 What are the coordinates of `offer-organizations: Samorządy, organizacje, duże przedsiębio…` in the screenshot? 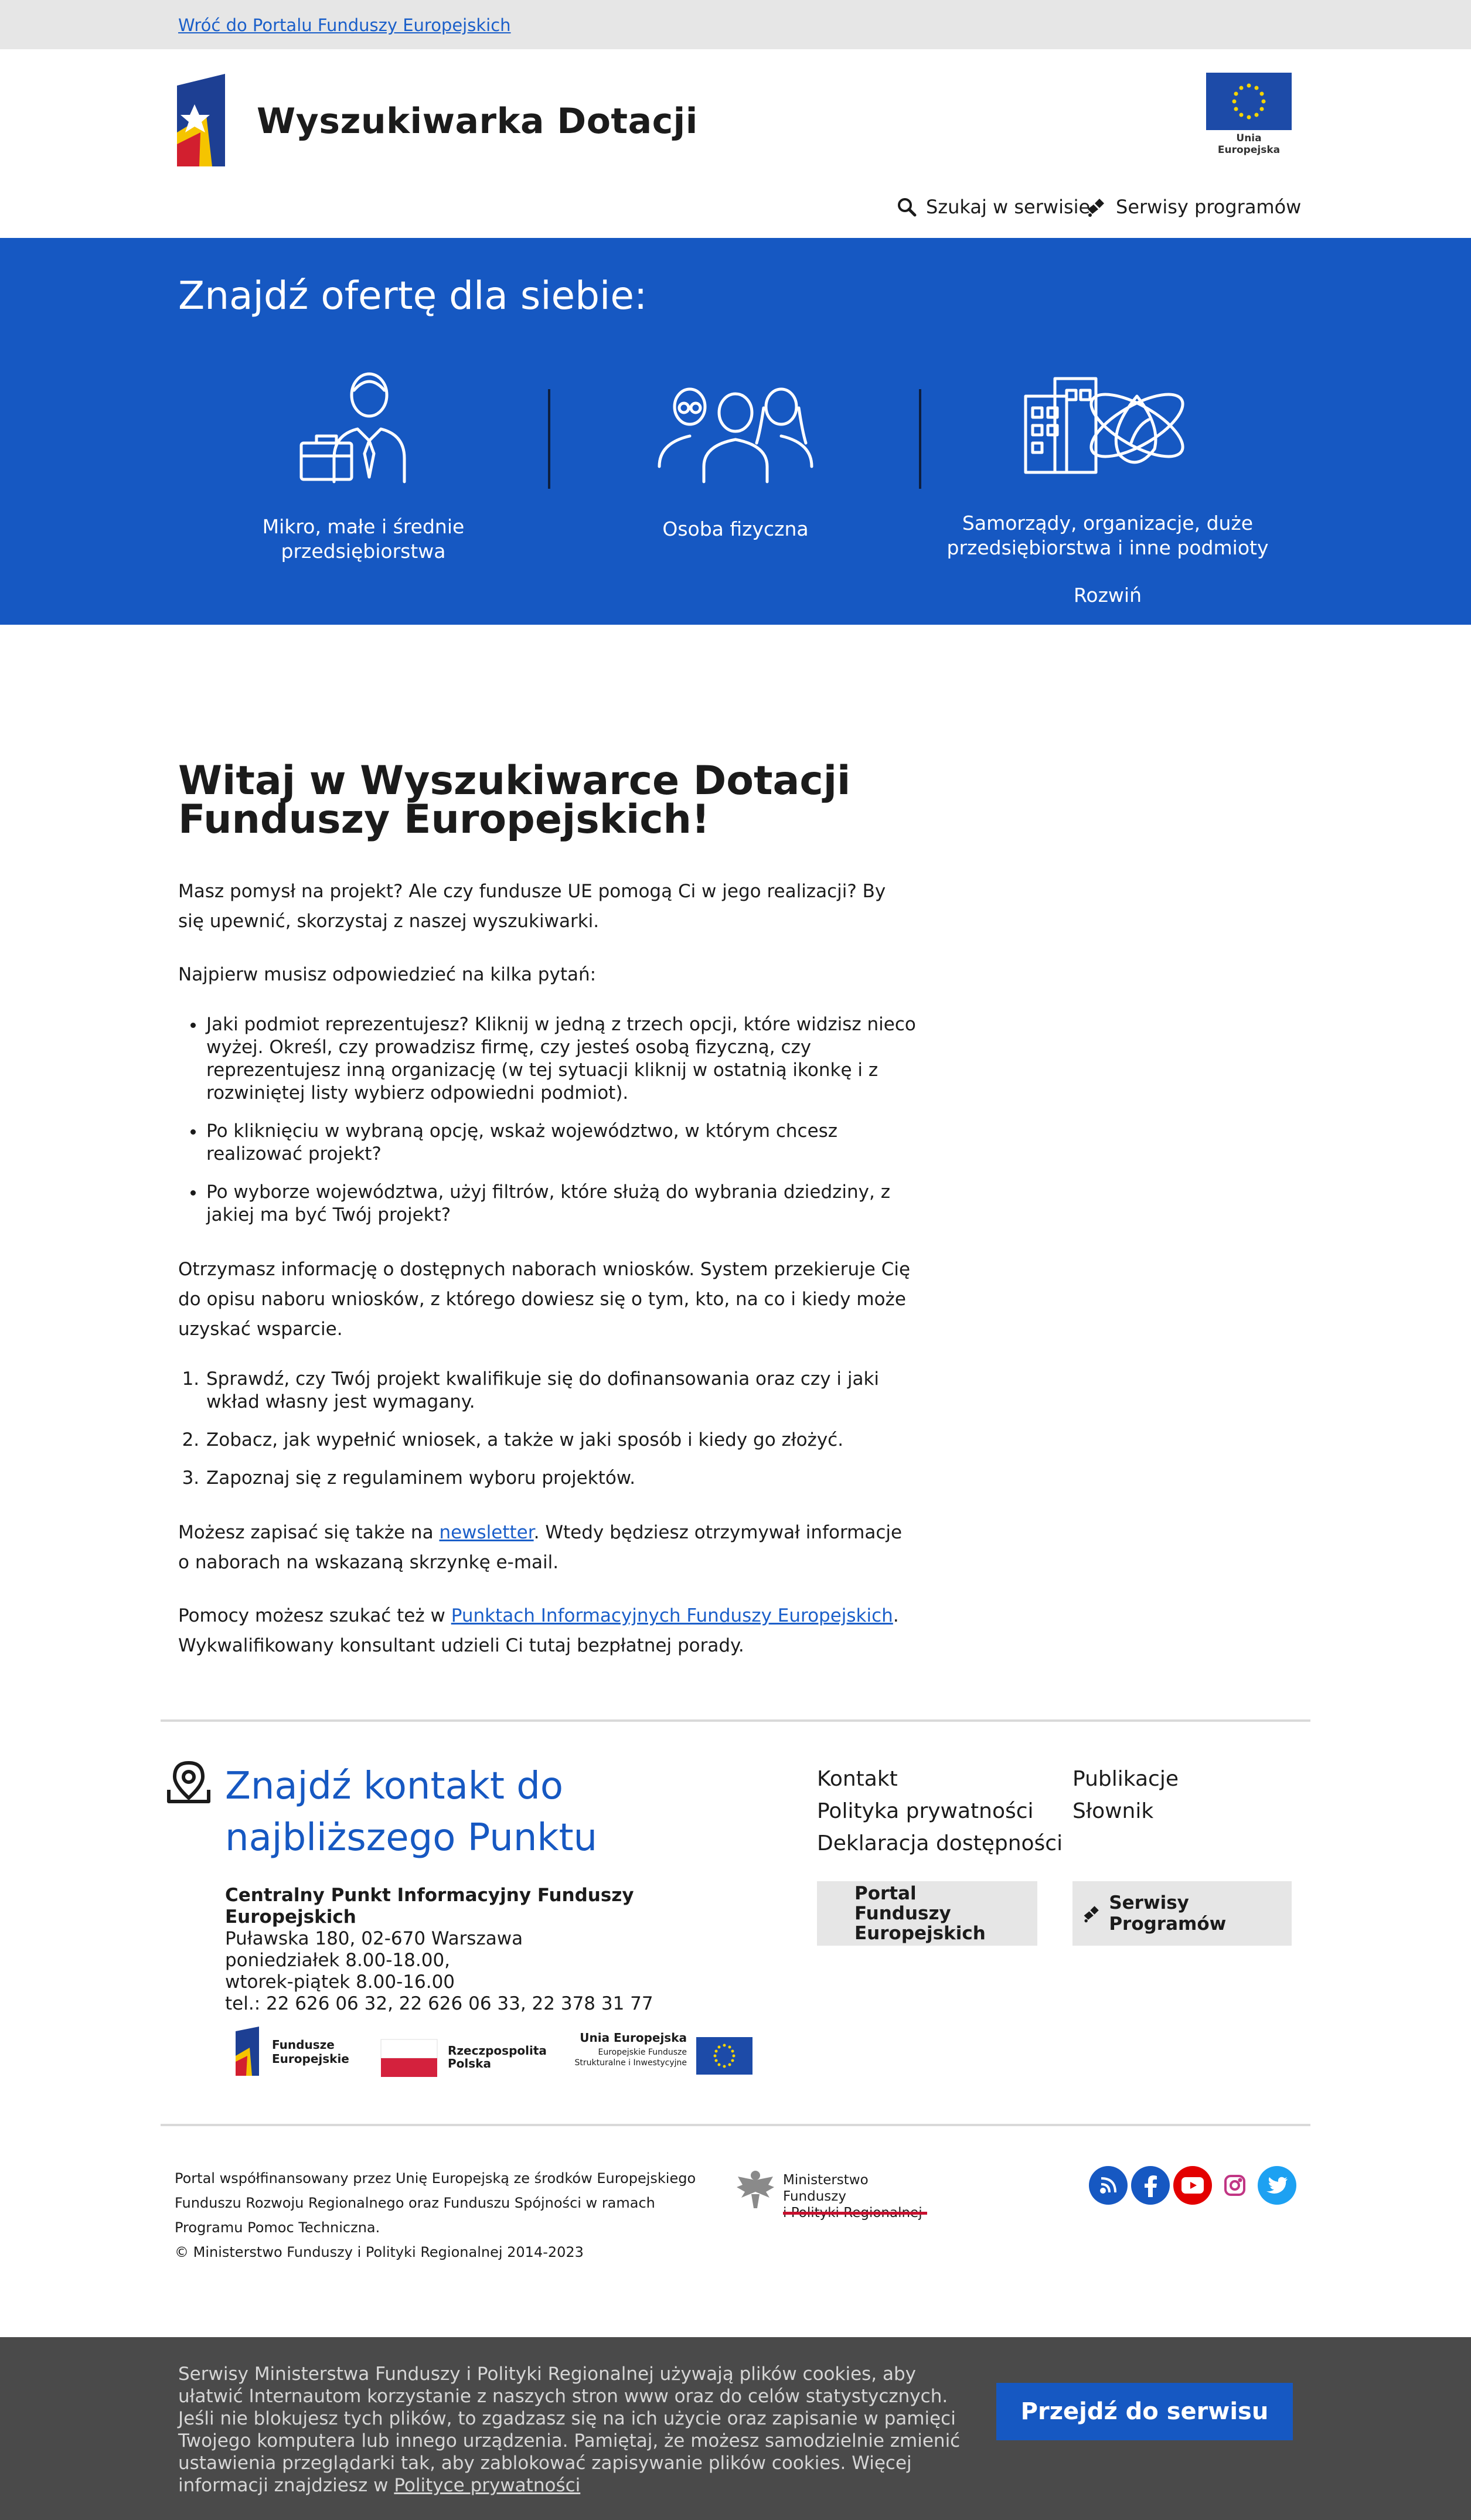 It's located at (1108, 487).